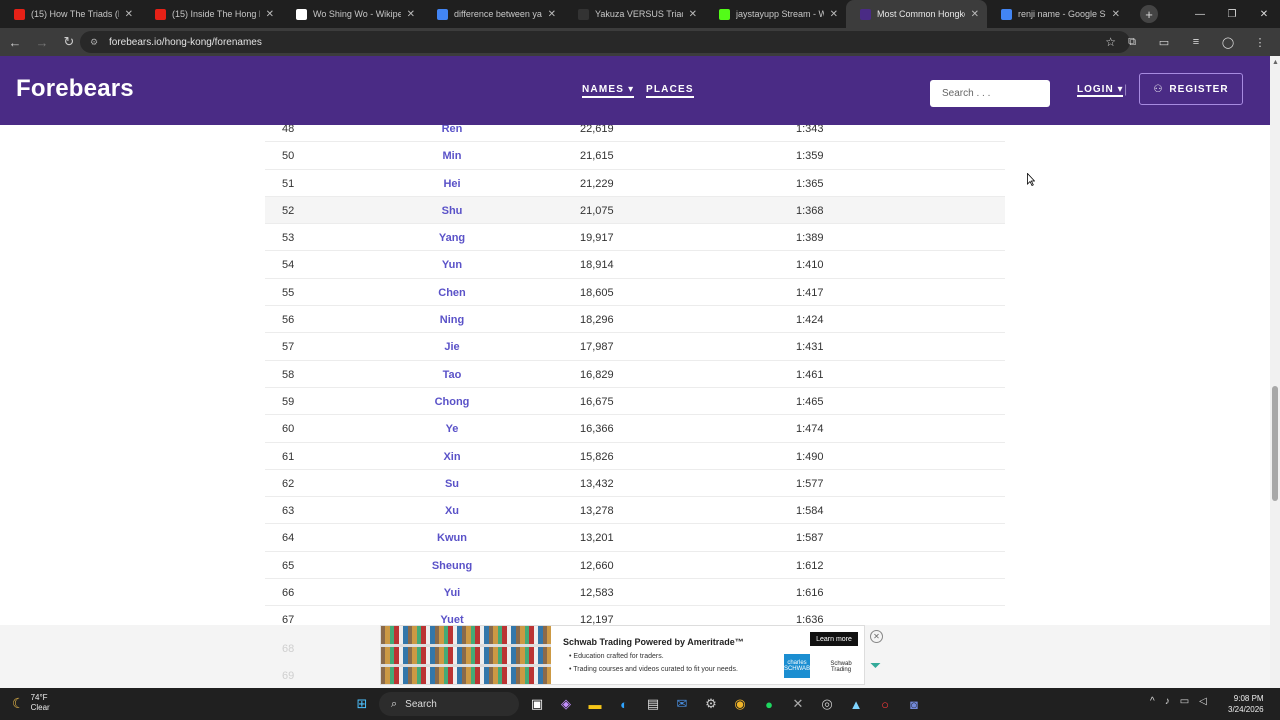  Describe the element at coordinates (288, 511) in the screenshot. I see `rank-cell: 63` at that location.